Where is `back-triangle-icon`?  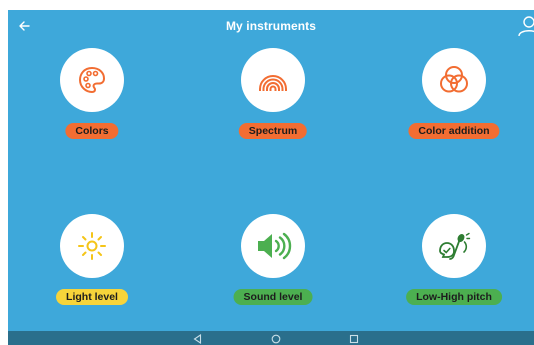 back-triangle-icon is located at coordinates (197, 338).